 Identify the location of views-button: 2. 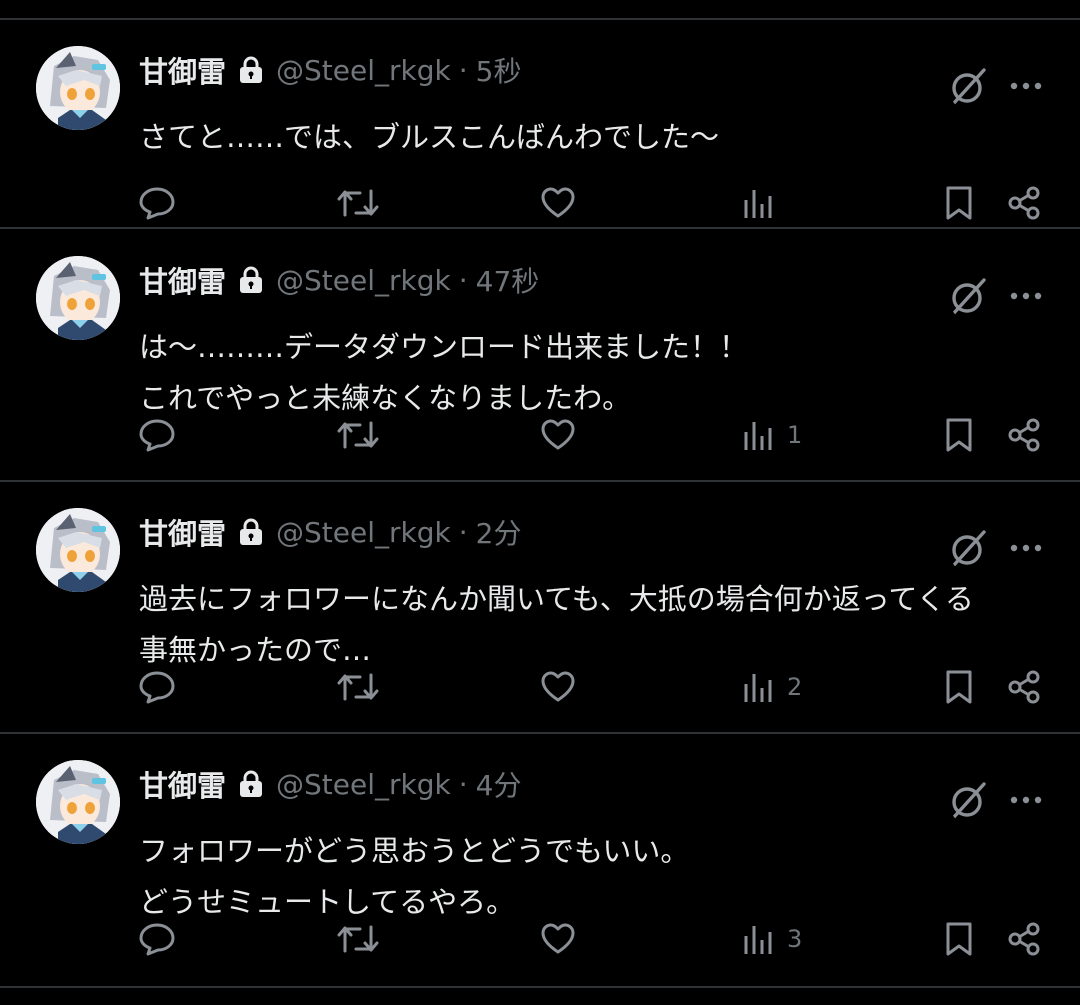
(772, 687).